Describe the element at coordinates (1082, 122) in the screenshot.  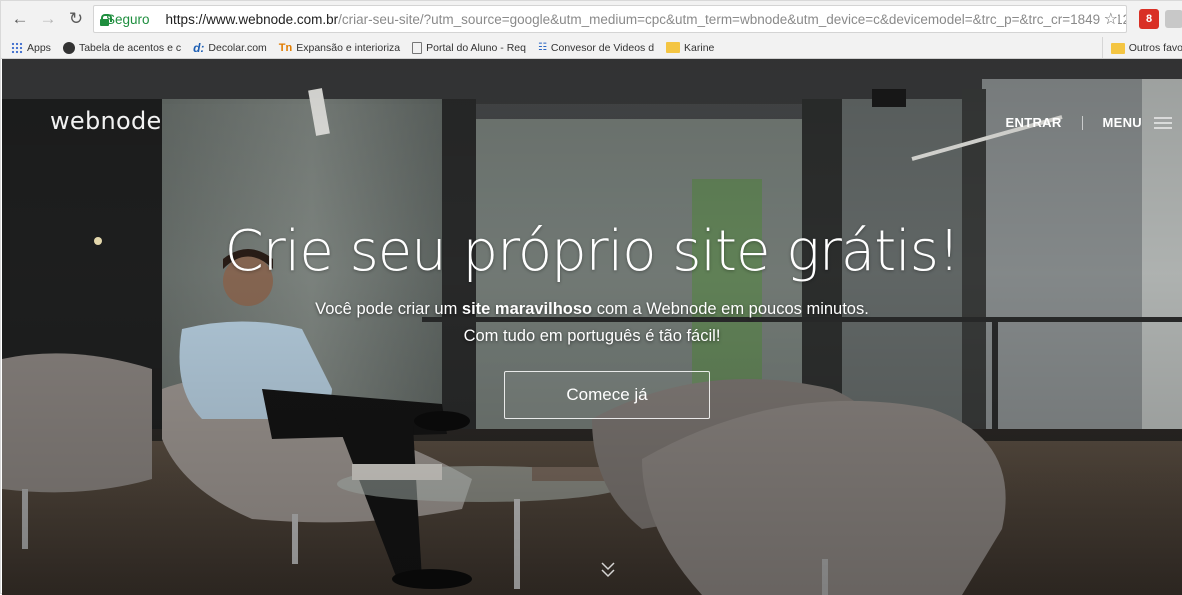
I see `nav-divider` at that location.